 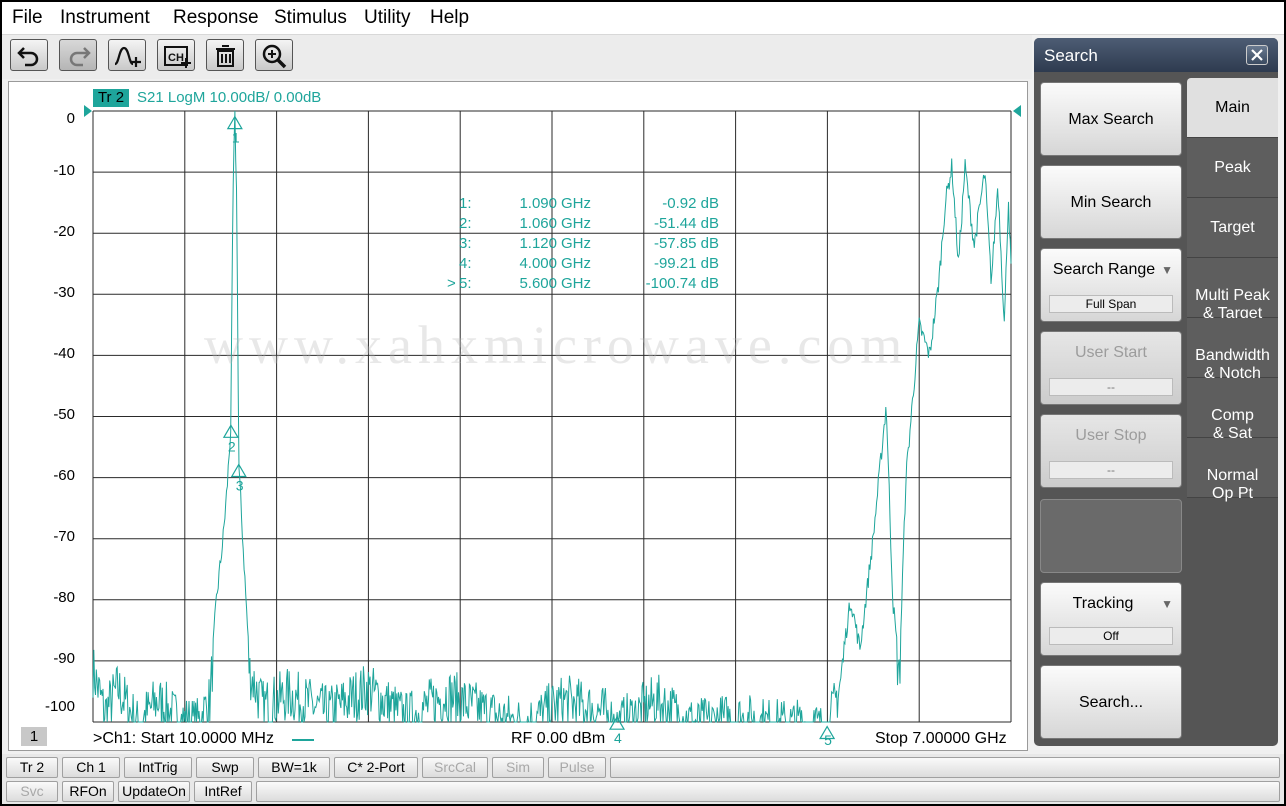 I want to click on delete-icon, so click(x=225, y=56).